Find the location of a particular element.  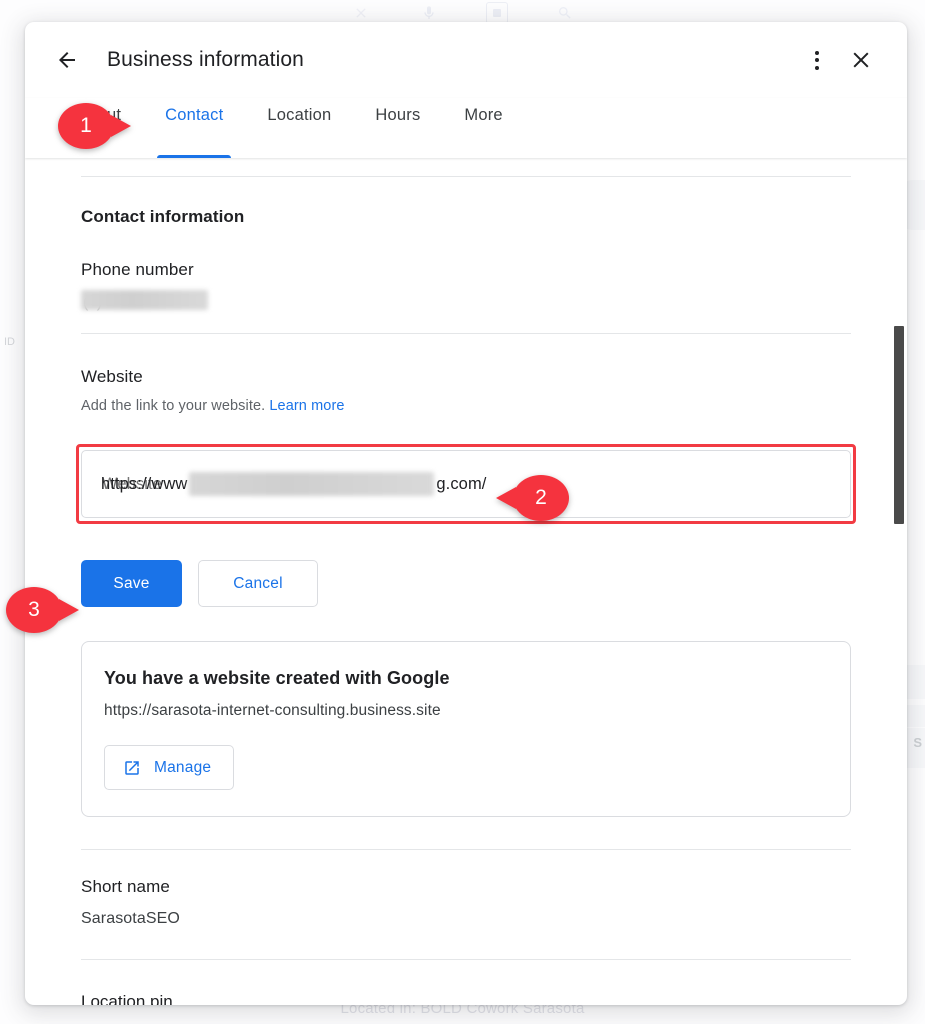

microphone-icon is located at coordinates (429, 13).